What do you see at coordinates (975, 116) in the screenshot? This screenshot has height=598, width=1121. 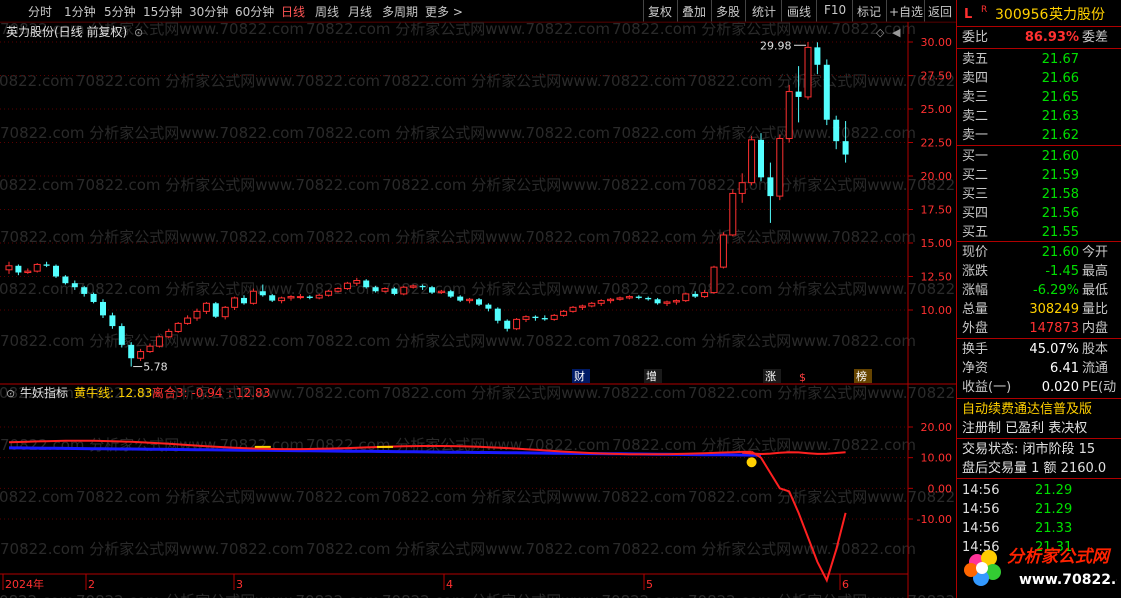 I see `sell-row-label: 卖二` at bounding box center [975, 116].